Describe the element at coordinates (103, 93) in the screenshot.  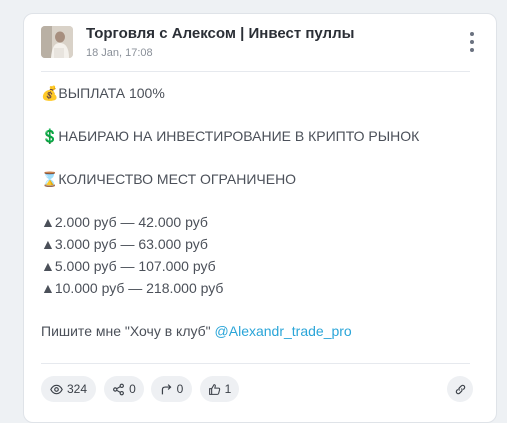
I see `payout-line: 💰ВЫПЛАТА 100%` at that location.